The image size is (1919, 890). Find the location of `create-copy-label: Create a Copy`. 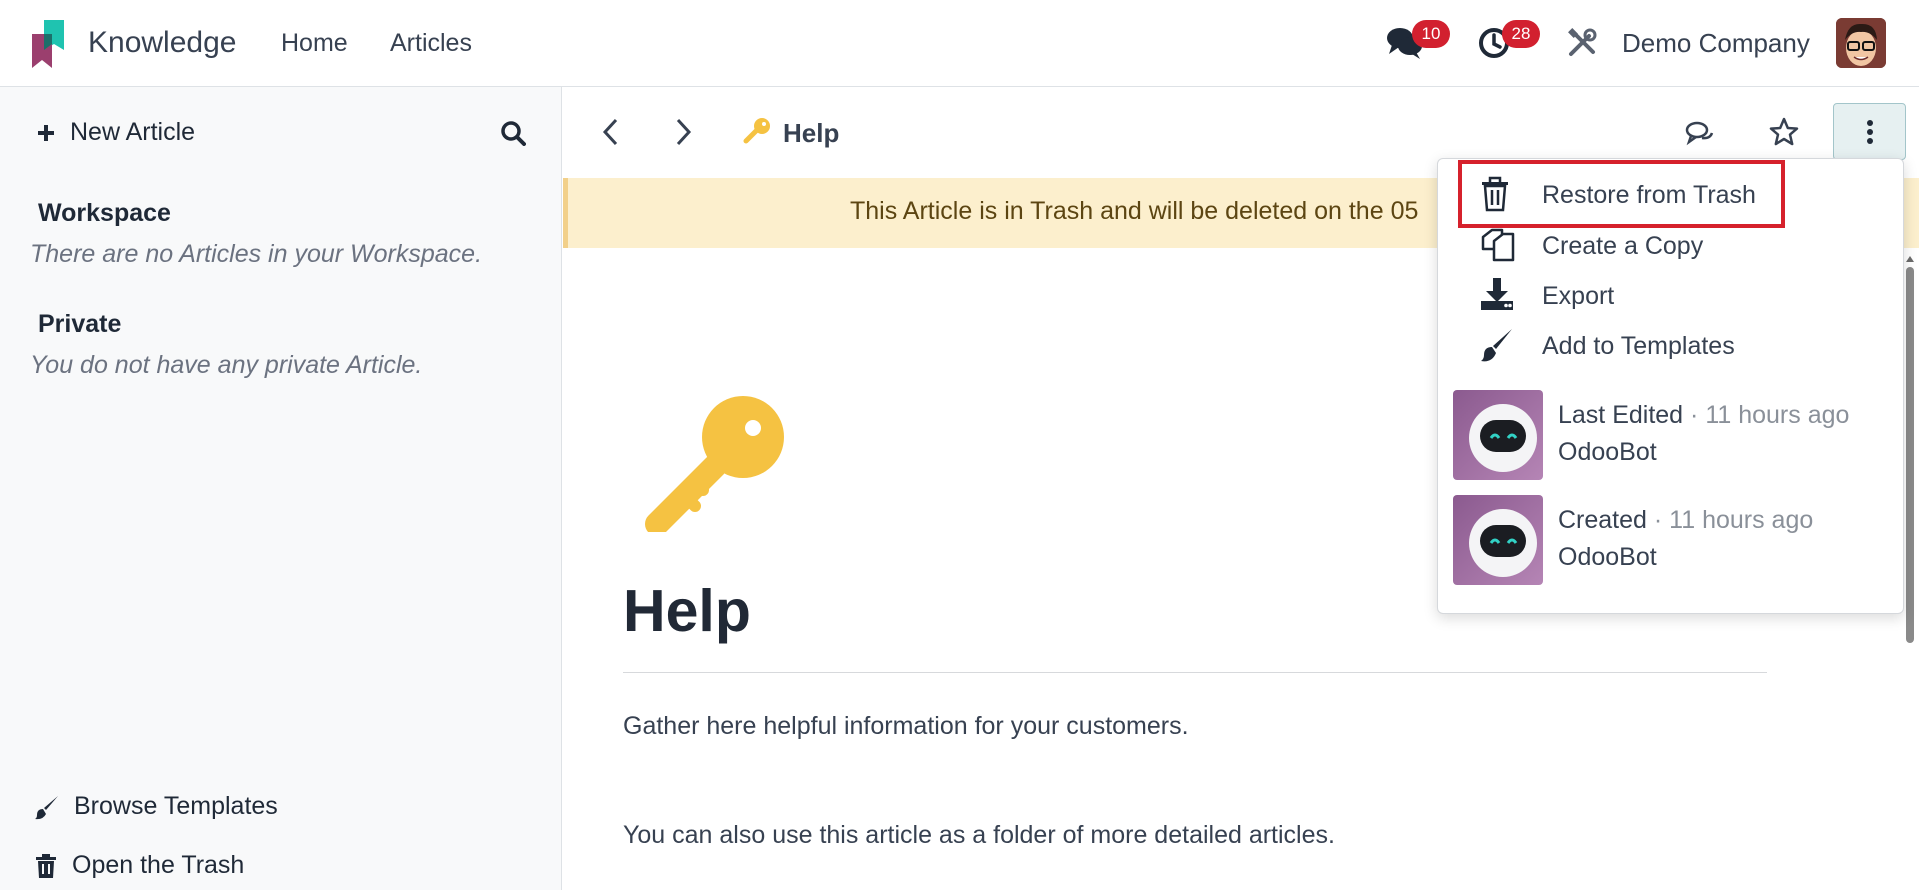

create-copy-label: Create a Copy is located at coordinates (1623, 246).